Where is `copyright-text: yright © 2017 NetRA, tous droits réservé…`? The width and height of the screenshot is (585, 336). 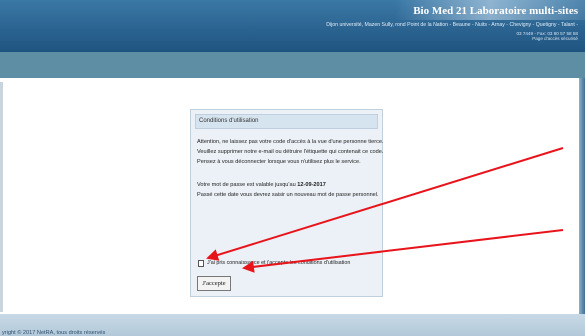 copyright-text: yright © 2017 NetRA, tous droits réservé… is located at coordinates (54, 333).